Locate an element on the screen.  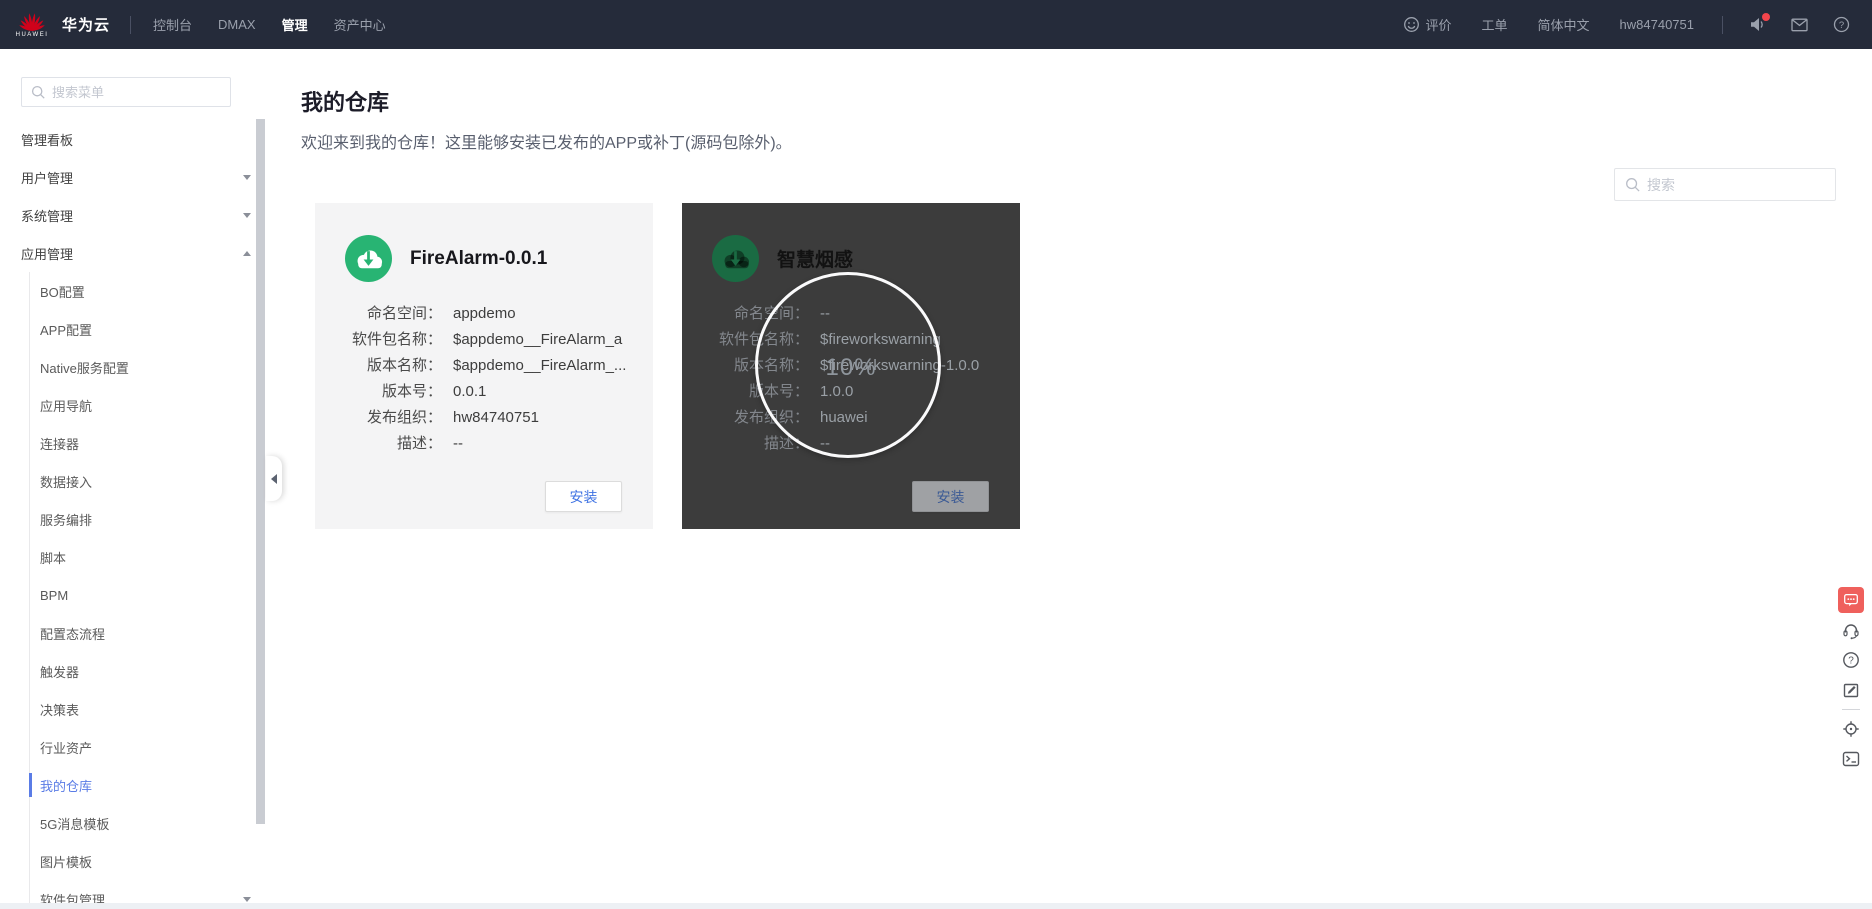
nav-asset-center: 资产中心 is located at coordinates (360, 24).